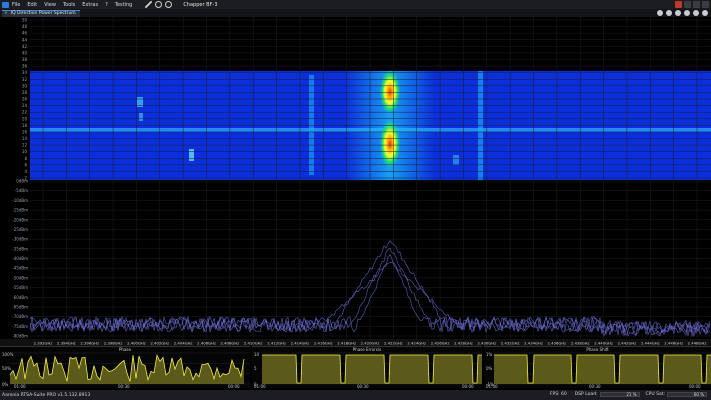 The width and height of the screenshot is (711, 400). Describe the element at coordinates (705, 4) in the screenshot. I see `close-icon` at that location.